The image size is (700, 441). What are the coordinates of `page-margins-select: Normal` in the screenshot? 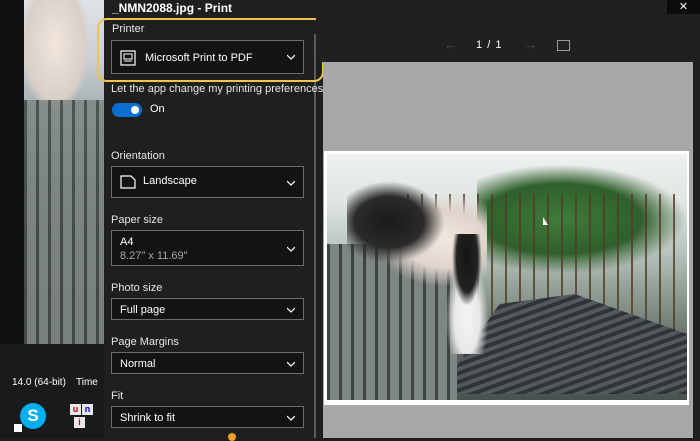 It's located at (207, 363).